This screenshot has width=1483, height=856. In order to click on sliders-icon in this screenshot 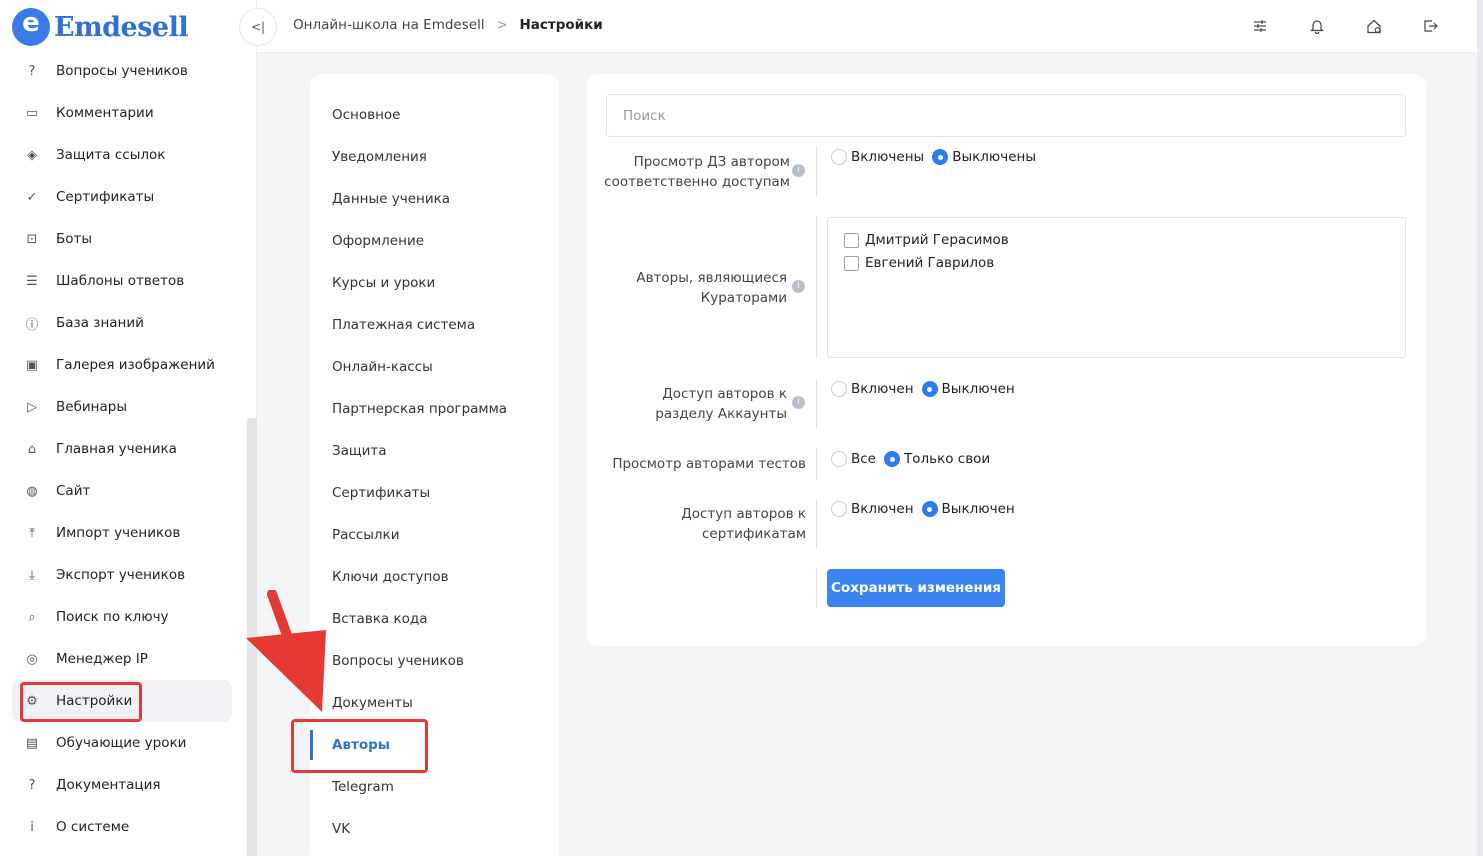, I will do `click(1260, 26)`.